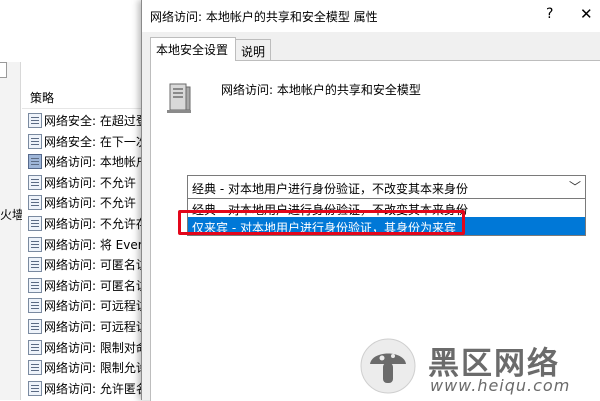  I want to click on policy-row: 网络安全: 在超过登, so click(85, 120).